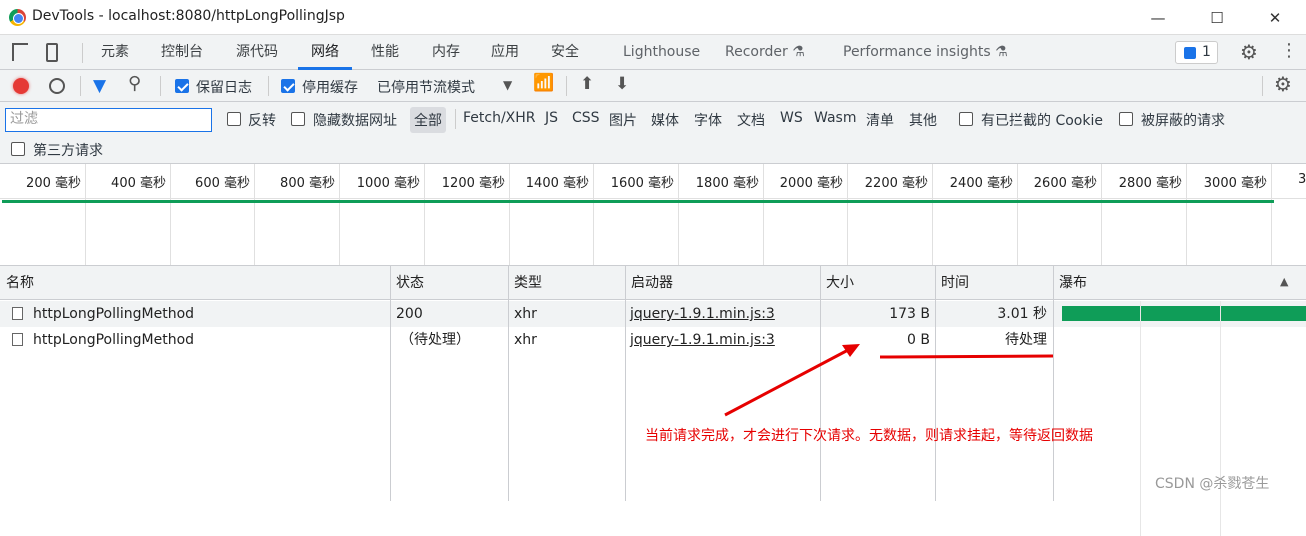 The width and height of the screenshot is (1306, 536). I want to click on annotation-text: 当前请求完成，才会进行下次请求。无数据，则请求挂起，等待返回数据, so click(869, 436).